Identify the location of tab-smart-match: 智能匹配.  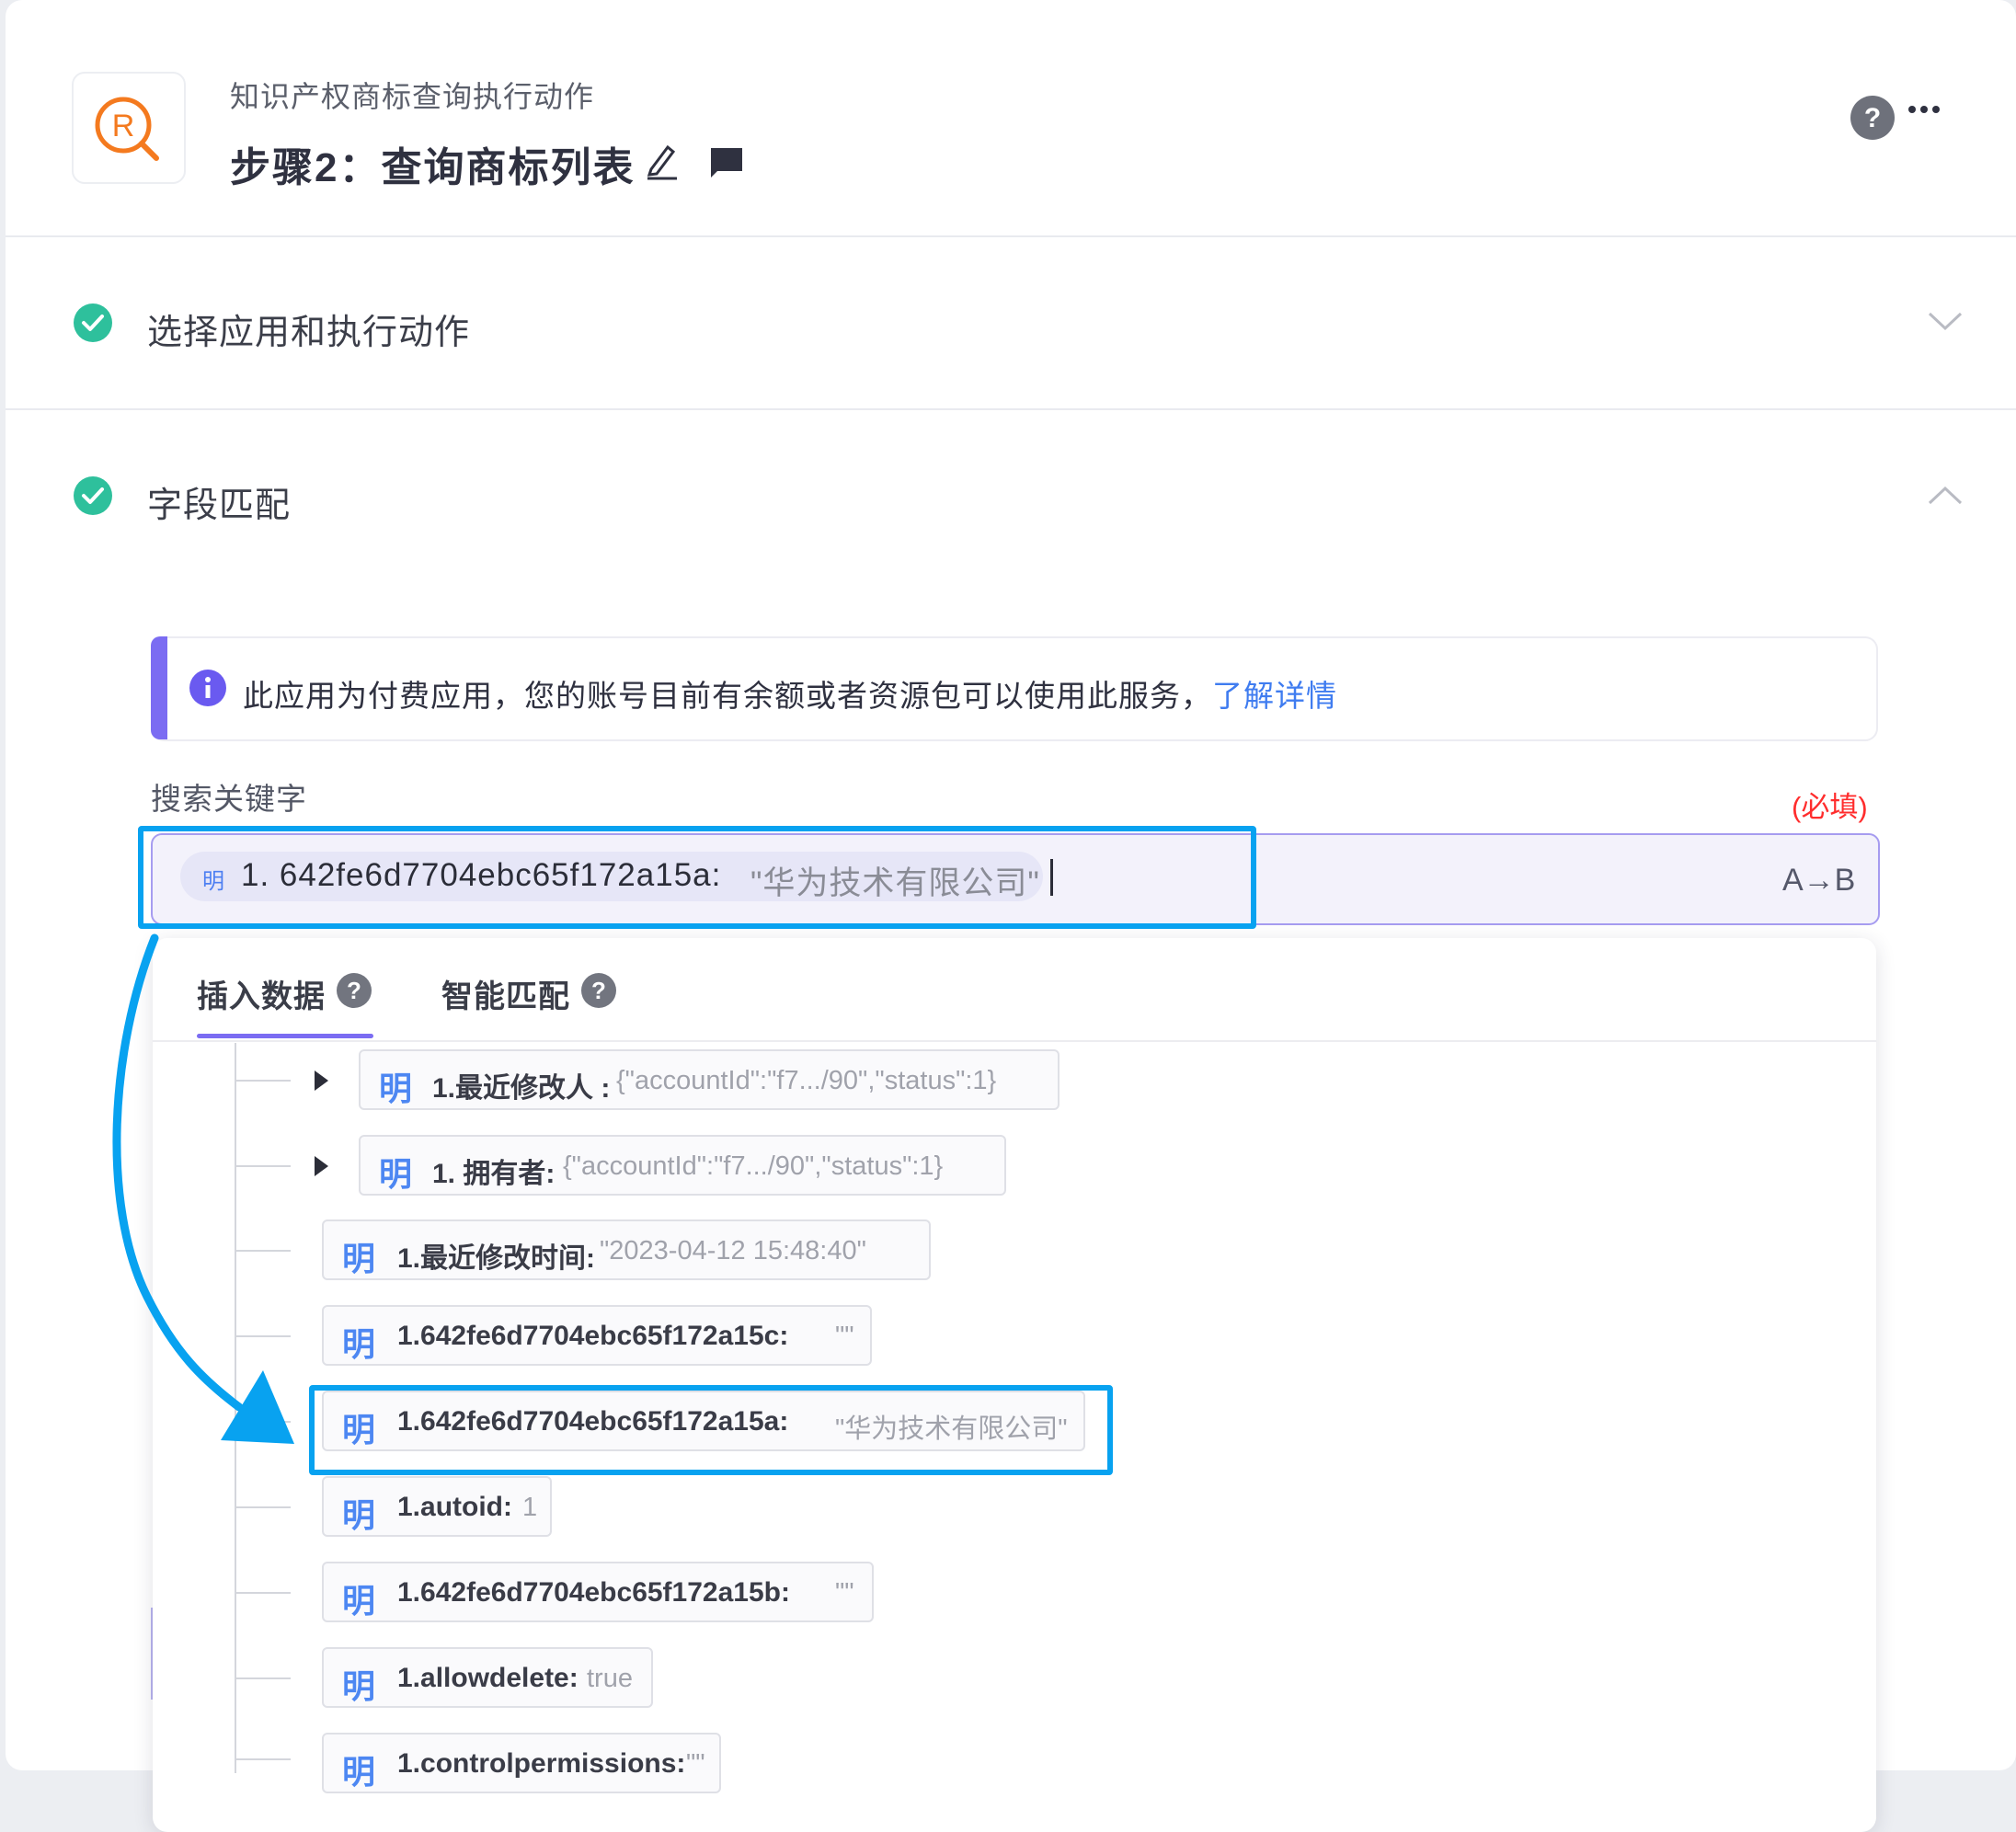
(505, 994).